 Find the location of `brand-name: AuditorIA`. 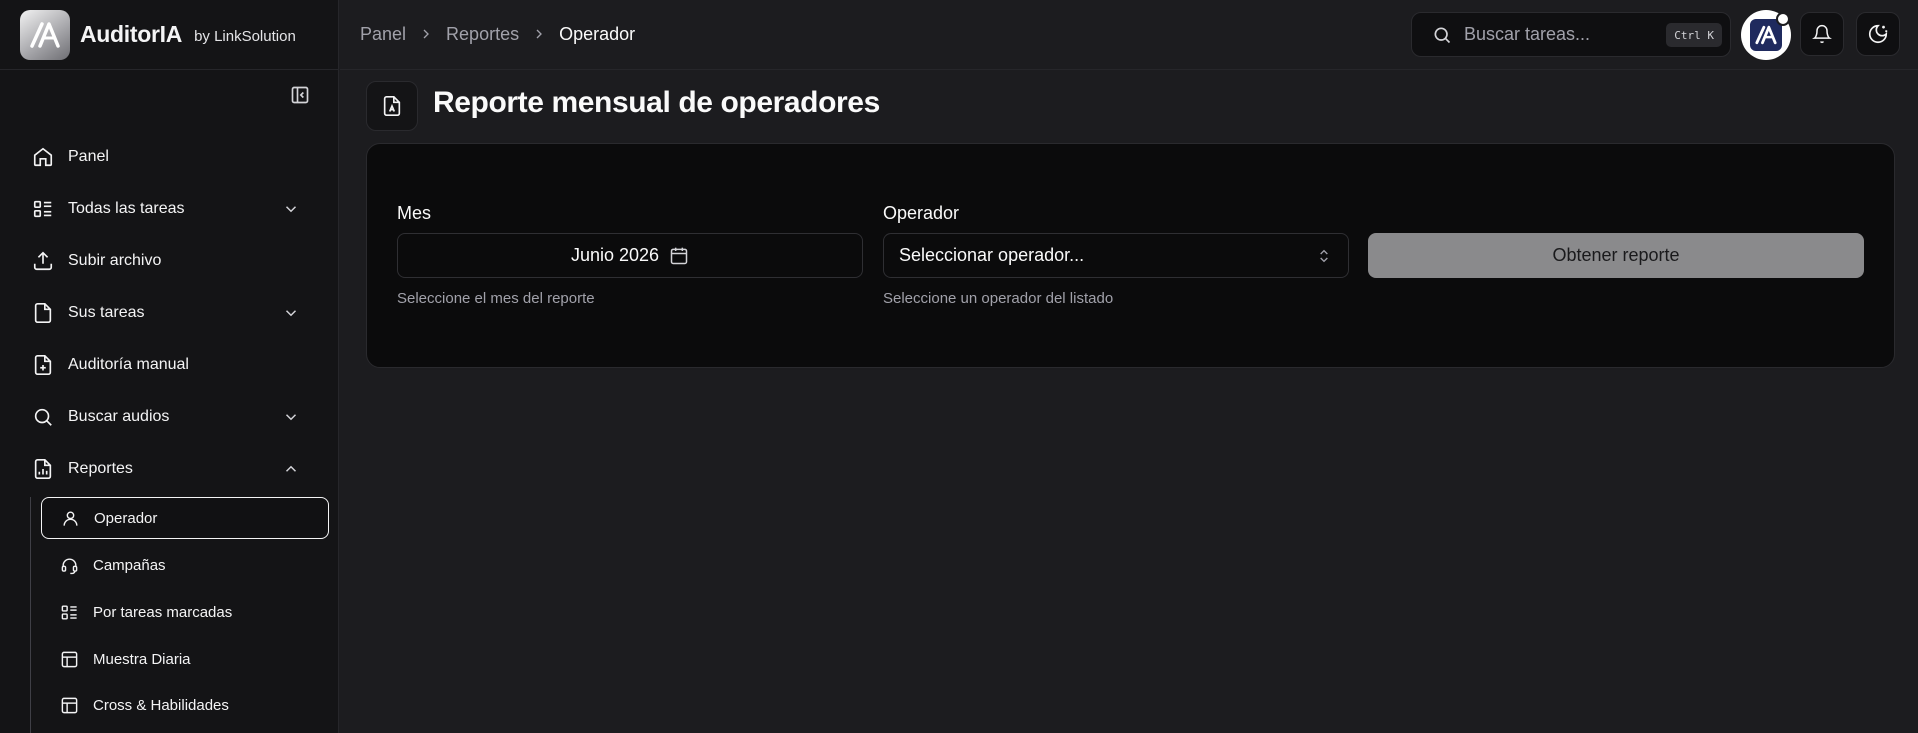

brand-name: AuditorIA is located at coordinates (131, 34).